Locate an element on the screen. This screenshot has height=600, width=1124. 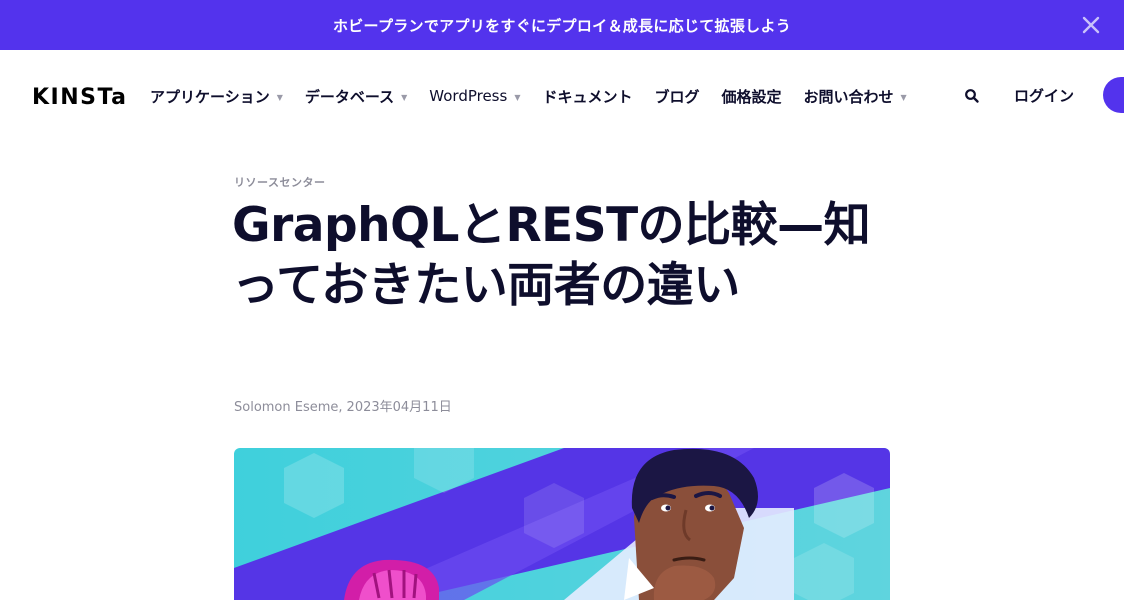
nav-label: 価格設定 is located at coordinates (752, 96).